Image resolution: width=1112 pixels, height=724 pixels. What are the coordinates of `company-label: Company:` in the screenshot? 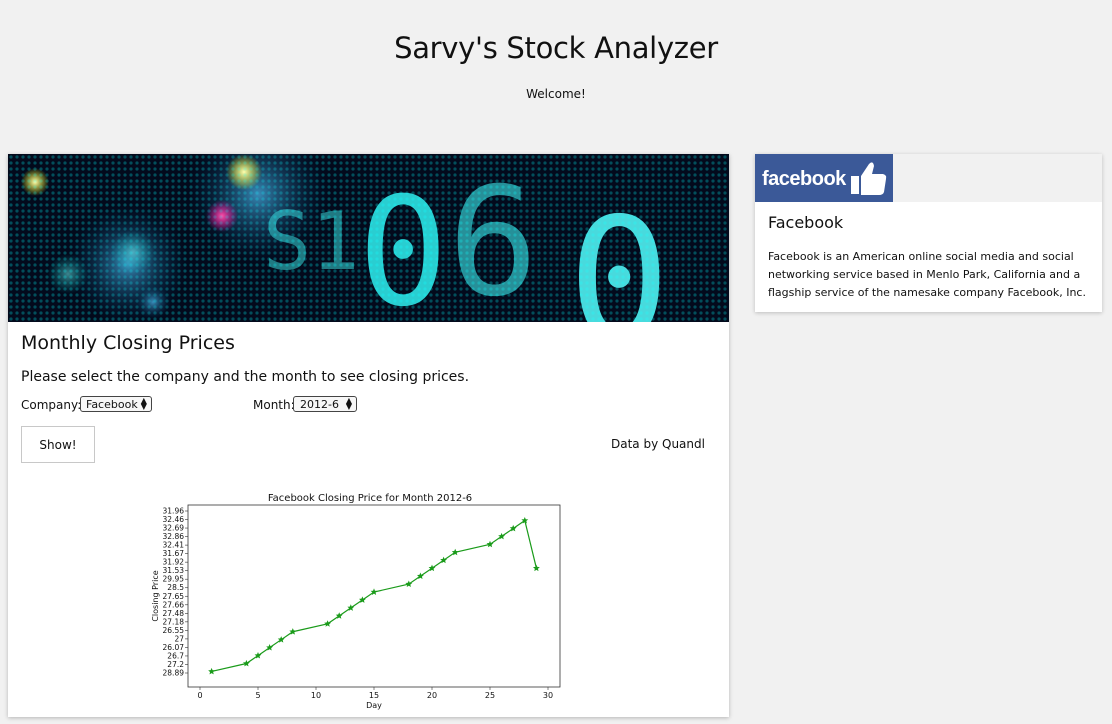 It's located at (51, 405).